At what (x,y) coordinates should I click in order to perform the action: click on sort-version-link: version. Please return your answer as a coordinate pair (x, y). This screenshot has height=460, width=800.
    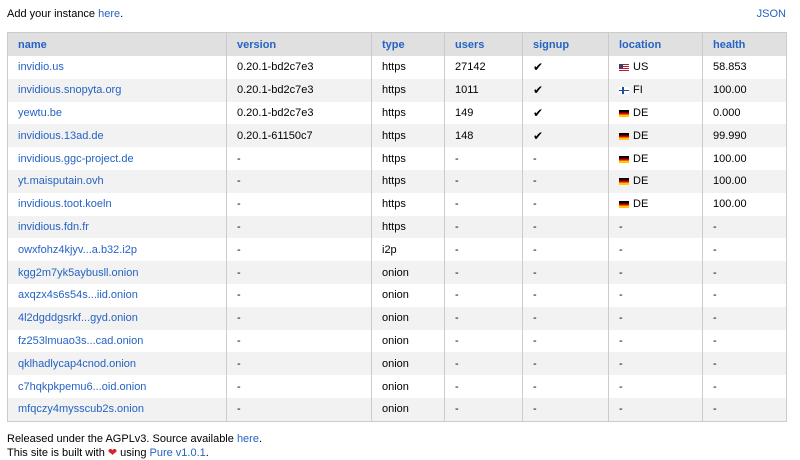
    Looking at the image, I should click on (256, 45).